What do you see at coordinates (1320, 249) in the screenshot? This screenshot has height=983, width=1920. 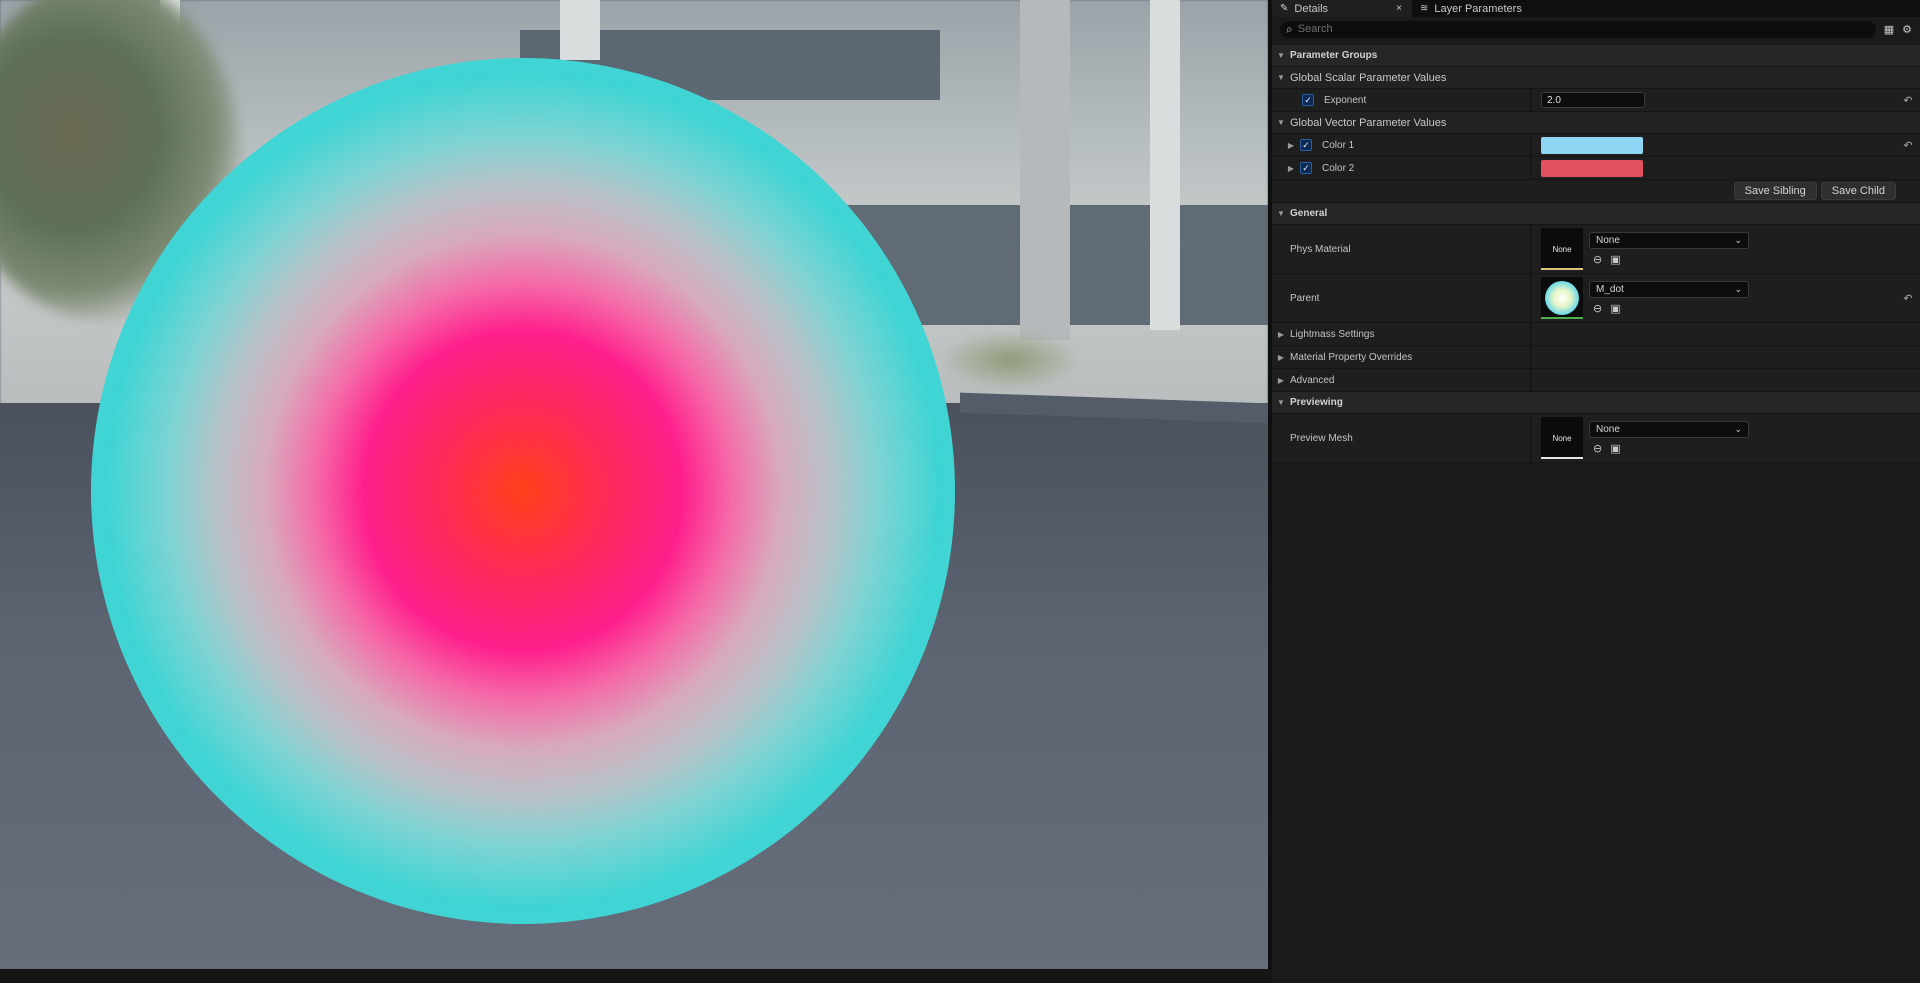 I see `property-label: Phys Material` at bounding box center [1320, 249].